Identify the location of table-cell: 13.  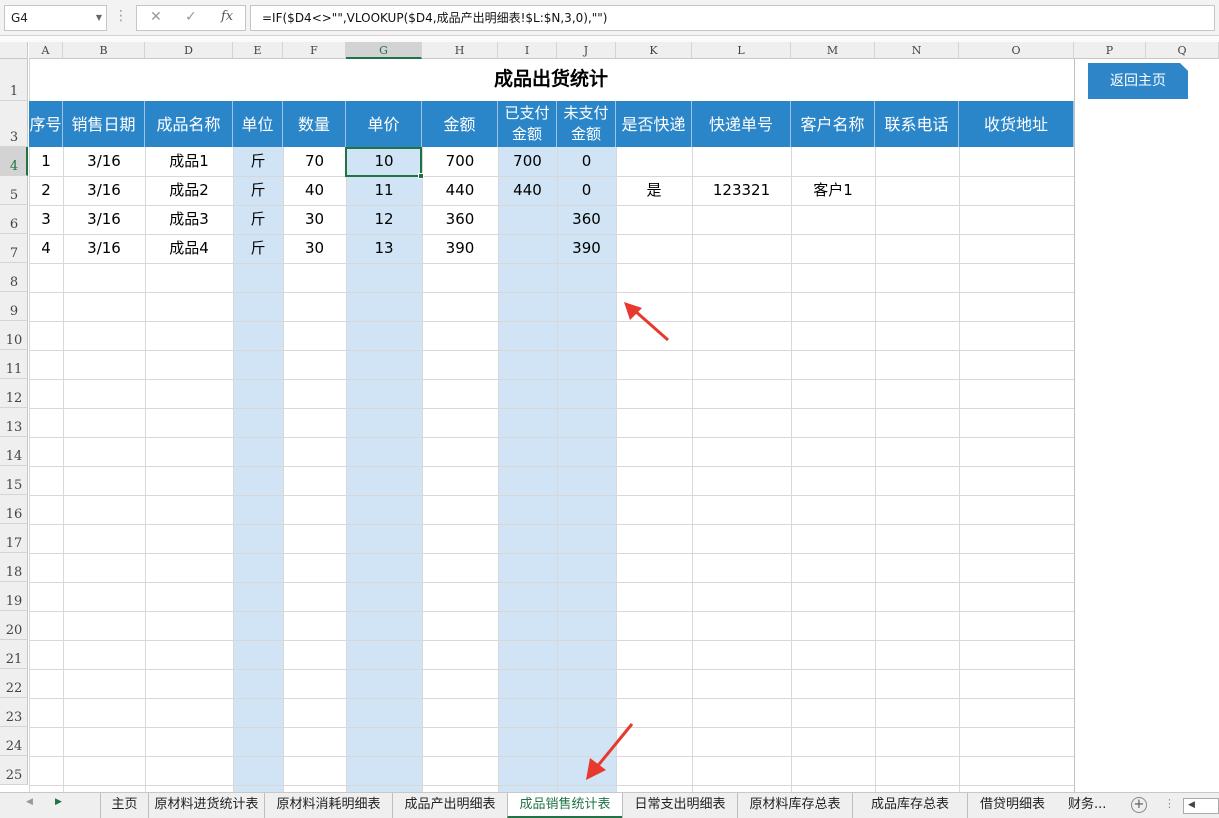
(384, 248).